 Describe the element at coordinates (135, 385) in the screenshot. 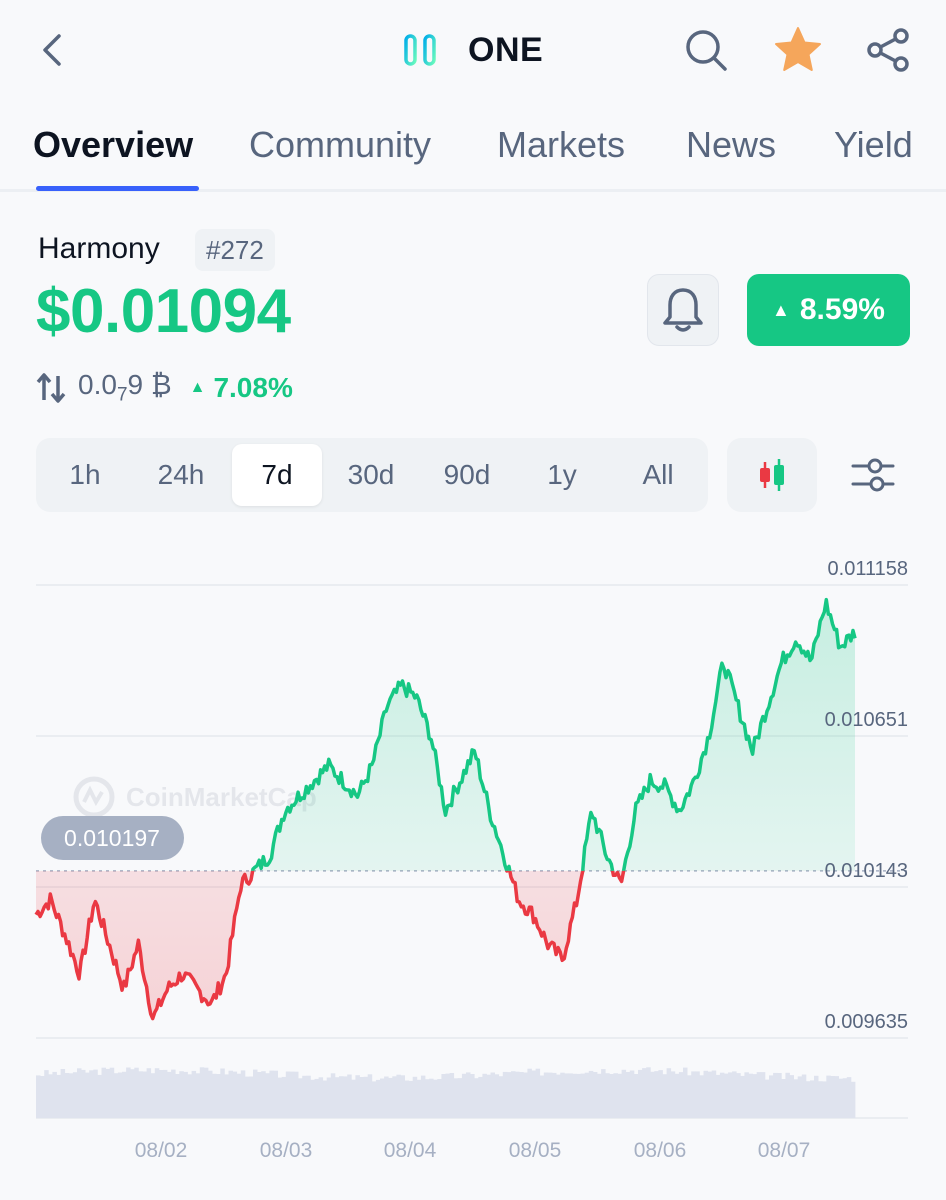

I see `btc-price-suffix: 9` at that location.